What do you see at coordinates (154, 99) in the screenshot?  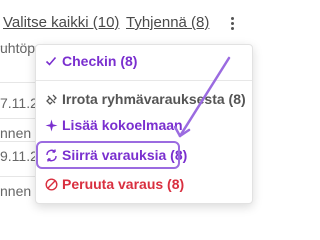 I see `menu-item-label: Irrota ryhmävarauksesta (8)` at bounding box center [154, 99].